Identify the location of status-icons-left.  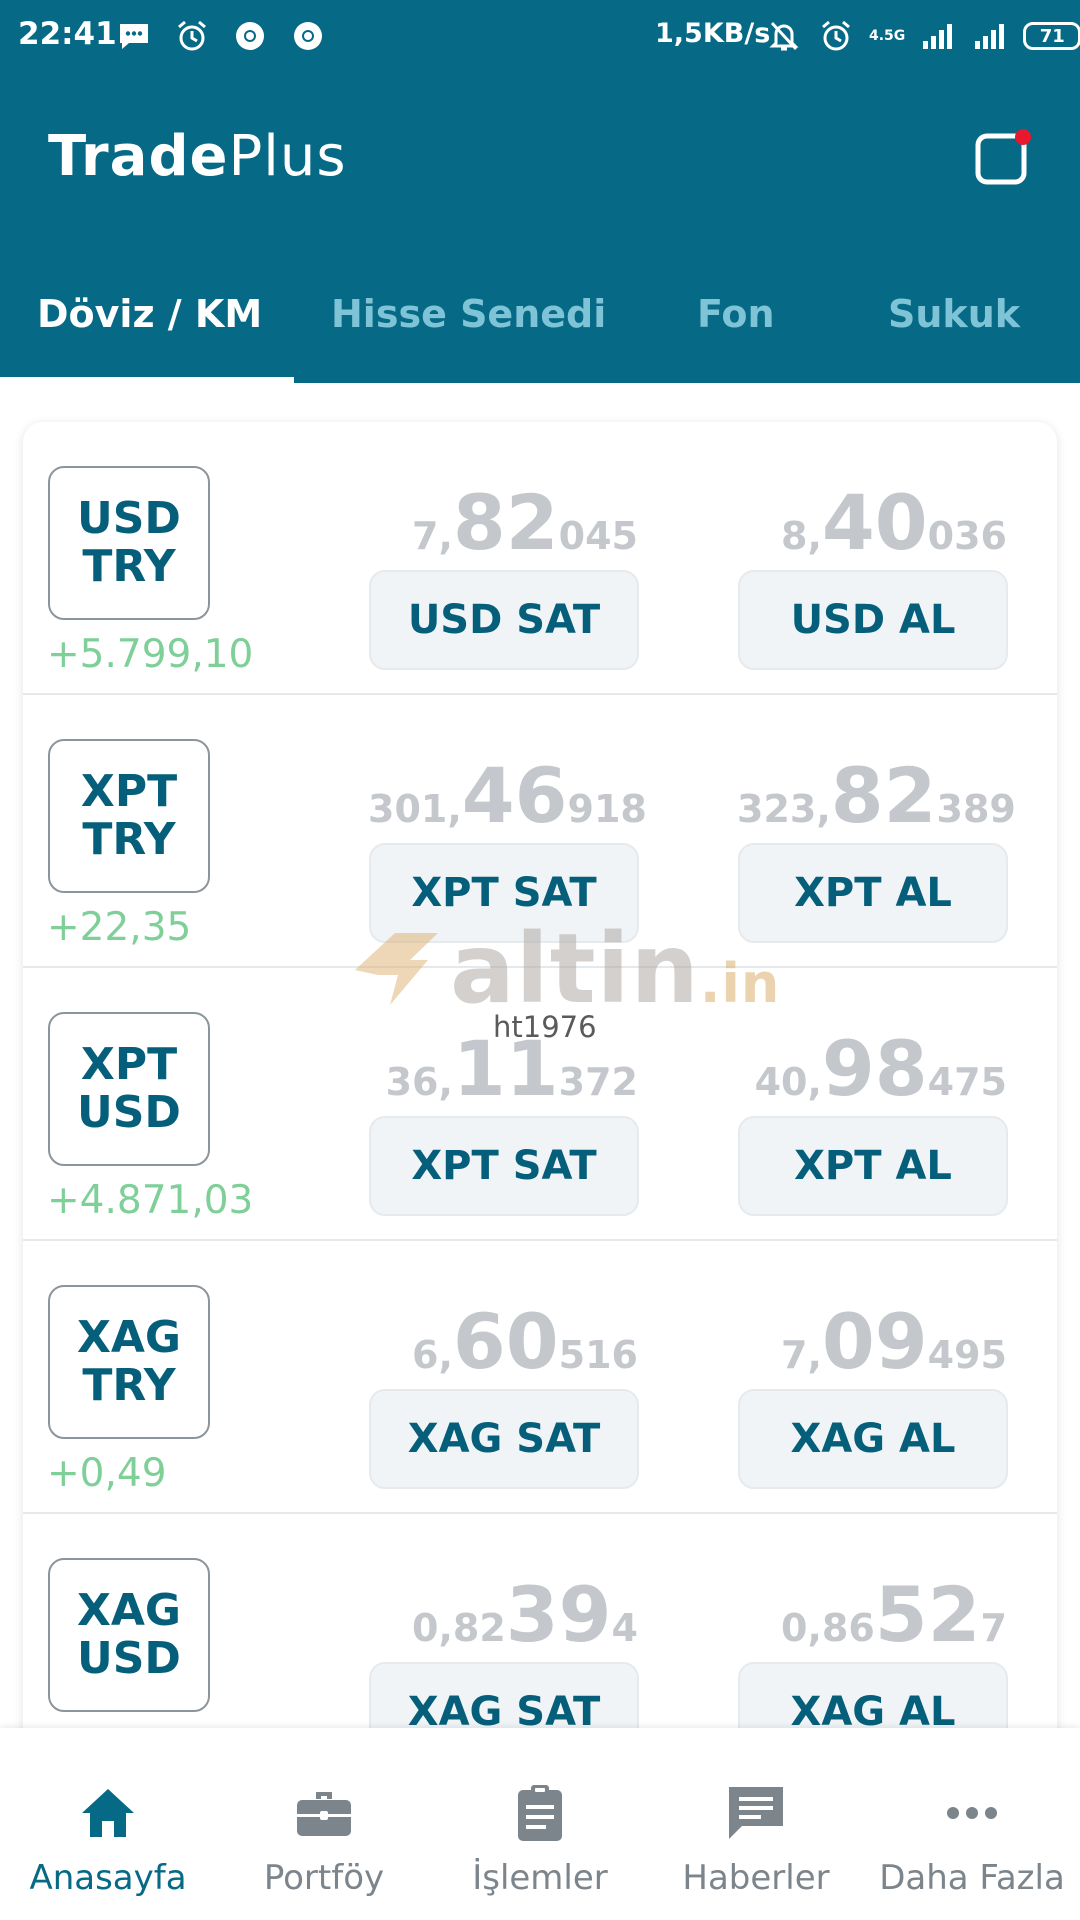
(221, 36).